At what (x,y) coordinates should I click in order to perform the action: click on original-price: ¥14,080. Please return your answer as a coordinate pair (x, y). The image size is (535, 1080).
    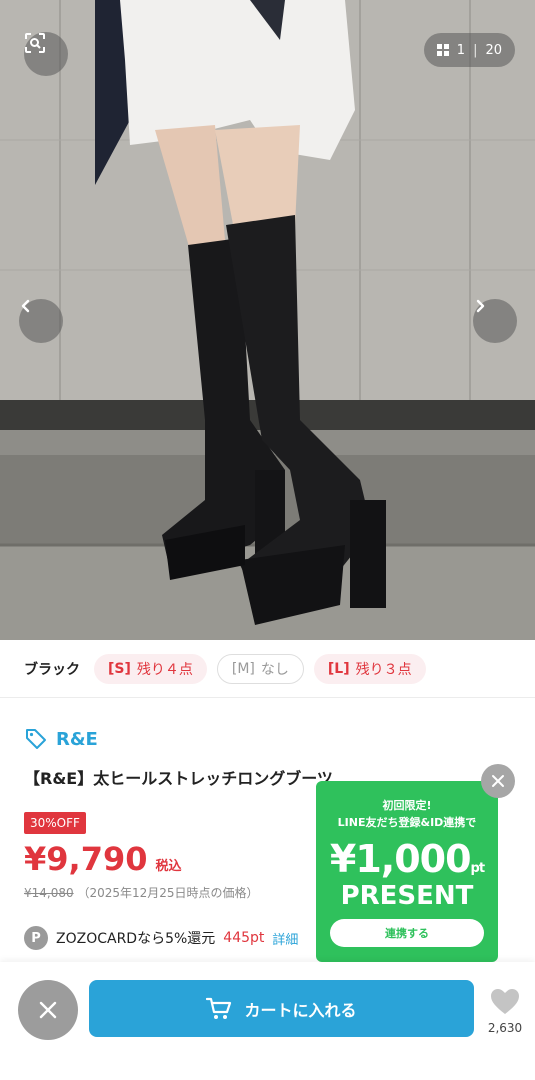
    Looking at the image, I should click on (49, 893).